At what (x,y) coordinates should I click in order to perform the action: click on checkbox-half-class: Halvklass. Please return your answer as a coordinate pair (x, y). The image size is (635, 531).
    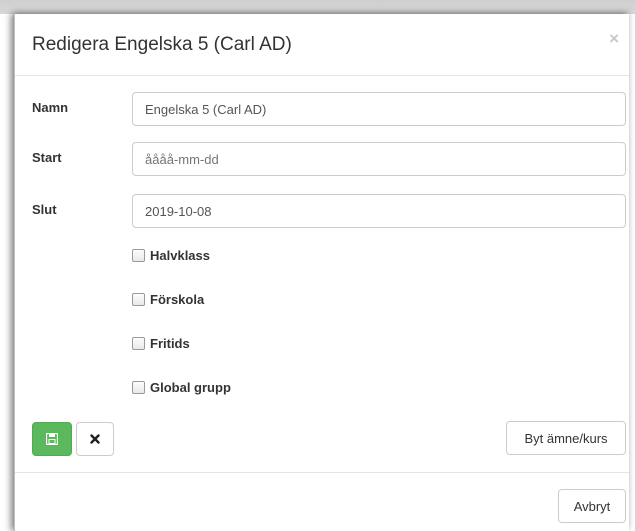
    Looking at the image, I should click on (171, 255).